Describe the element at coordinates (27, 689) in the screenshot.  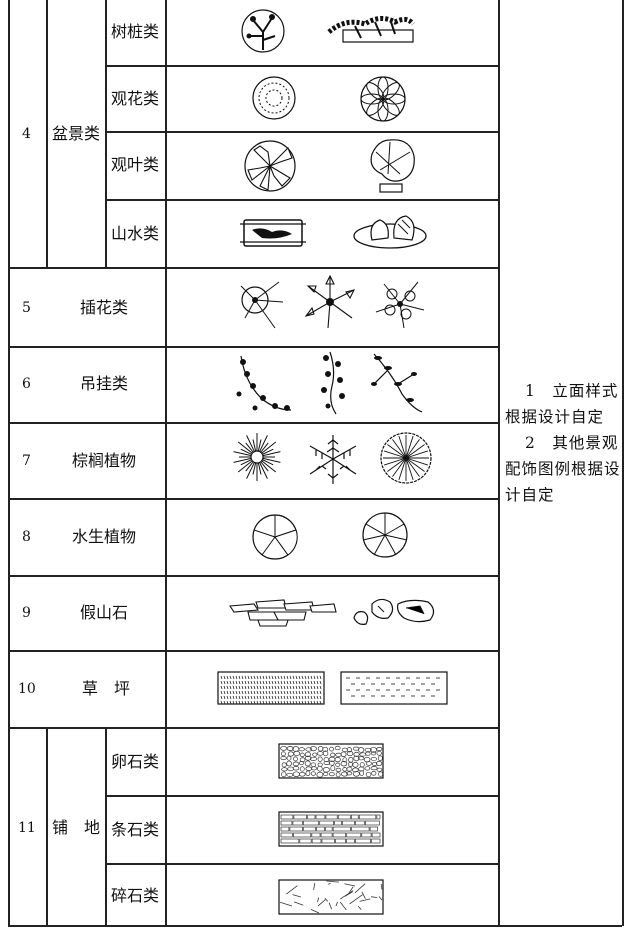
I see `row-number-10: 10` at that location.